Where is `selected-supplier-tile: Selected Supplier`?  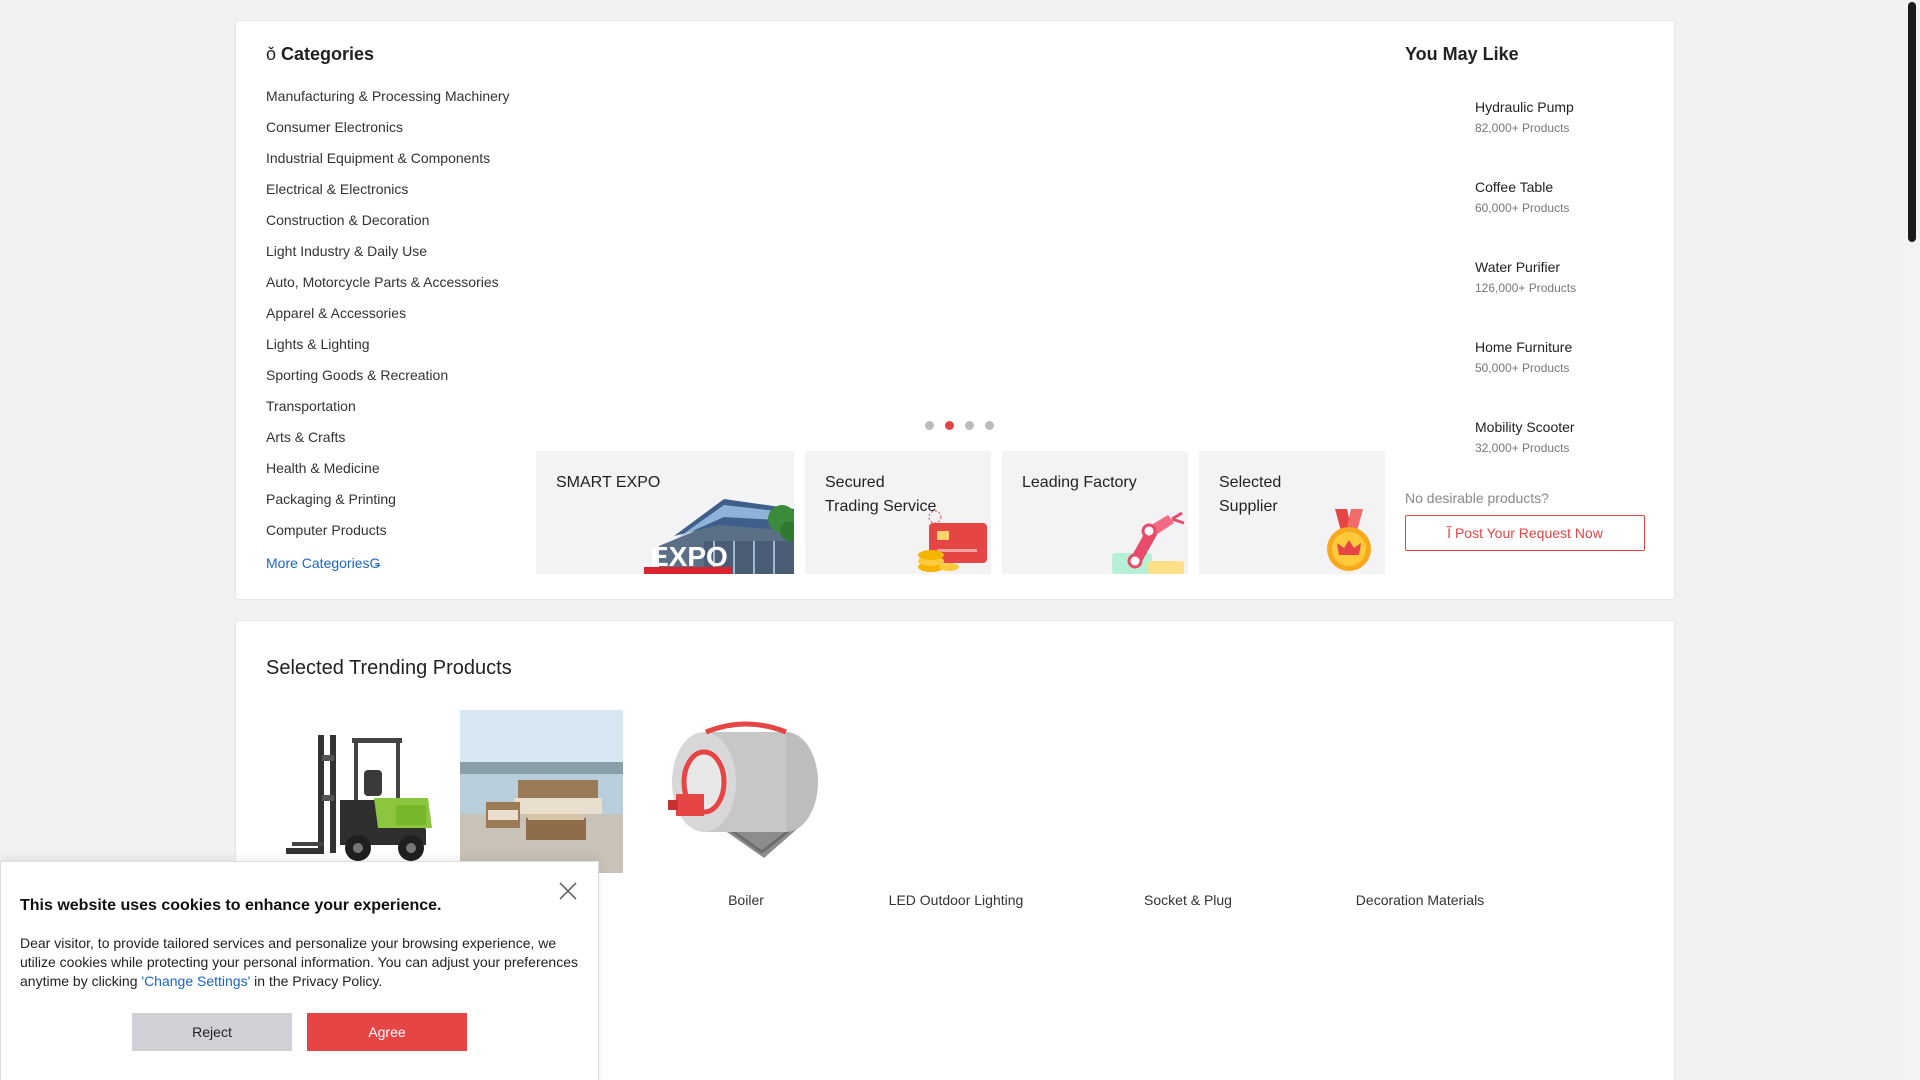 selected-supplier-tile: Selected Supplier is located at coordinates (1292, 512).